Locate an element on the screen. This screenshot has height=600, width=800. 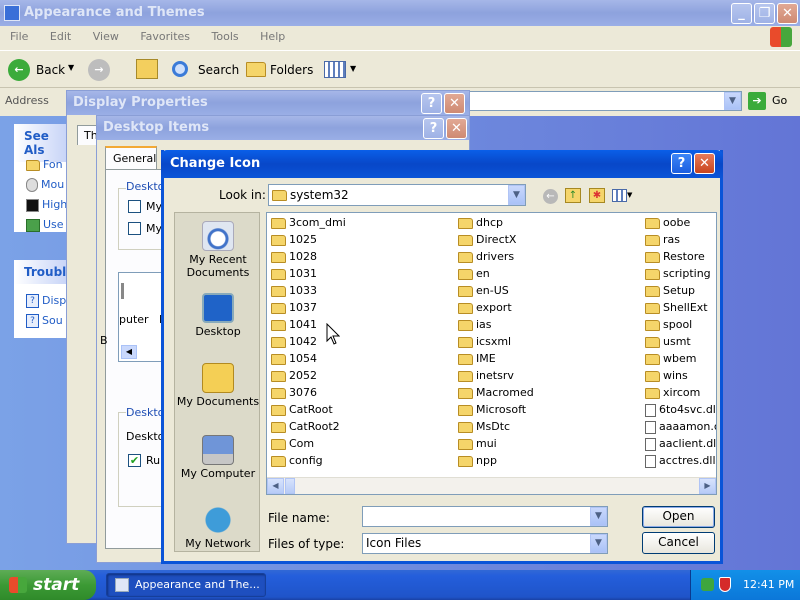
menu-edit: Edit is located at coordinates (60, 36).